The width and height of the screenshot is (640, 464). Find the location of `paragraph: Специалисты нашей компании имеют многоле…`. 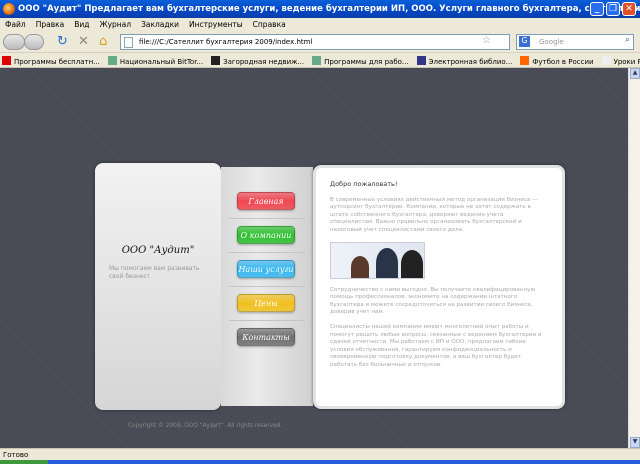

paragraph: Специалисты нашей компании имеют многоле… is located at coordinates (436, 345).